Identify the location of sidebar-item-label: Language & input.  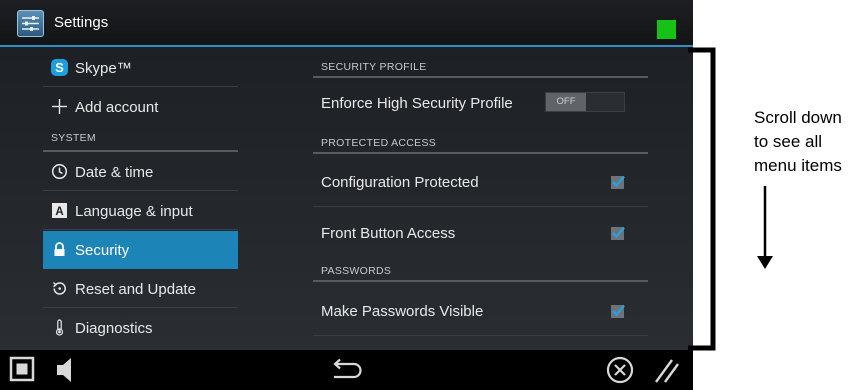
(134, 211).